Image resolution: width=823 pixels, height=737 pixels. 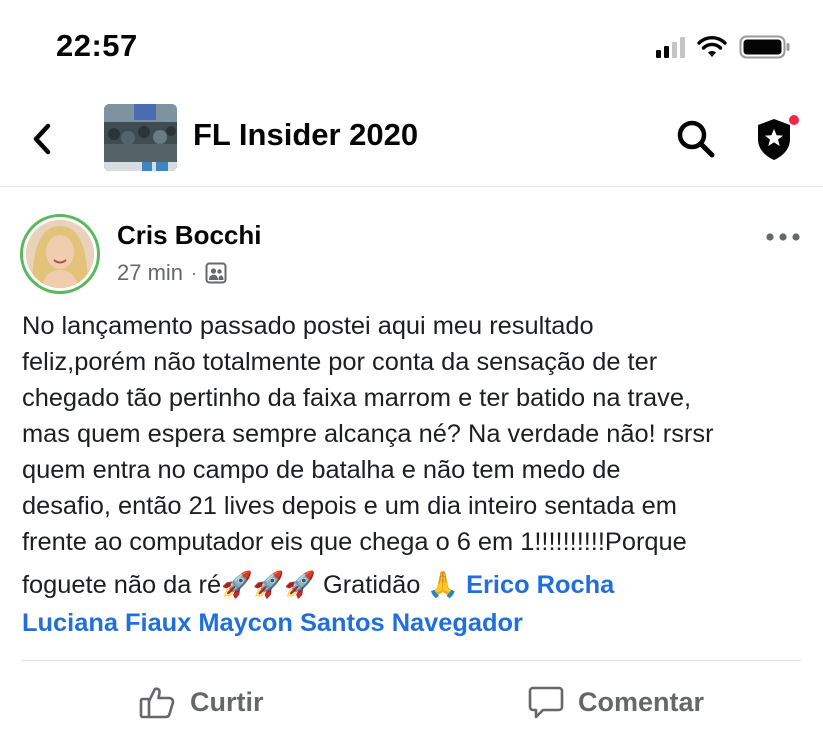 I want to click on more-options-icon, so click(x=783, y=237).